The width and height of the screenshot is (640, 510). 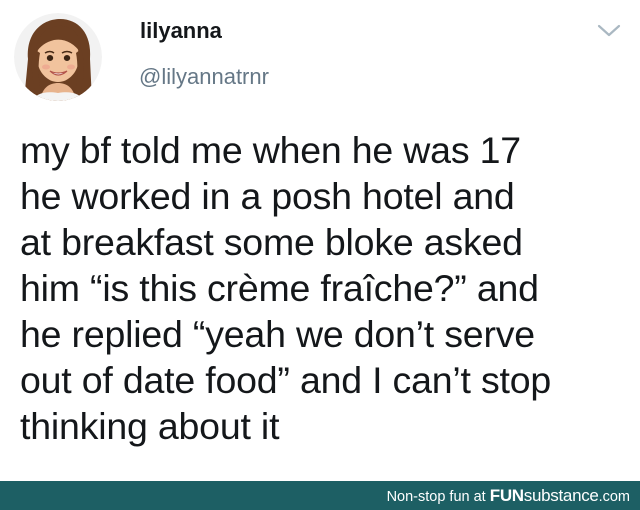 I want to click on watermark-brand-suffix: .com, so click(x=614, y=497).